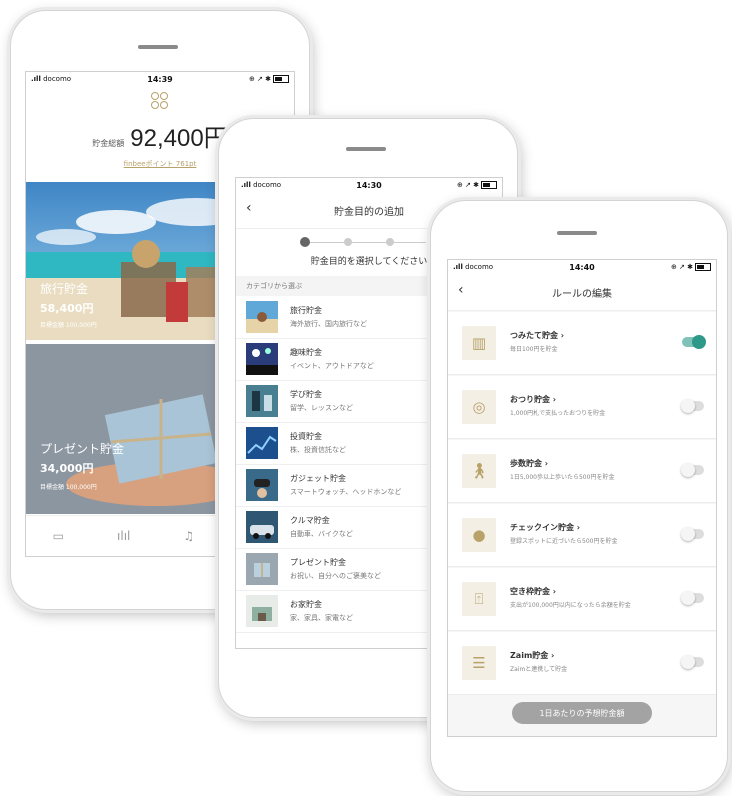  Describe the element at coordinates (321, 618) in the screenshot. I see `category-desc: 家、家具、家電など` at that location.